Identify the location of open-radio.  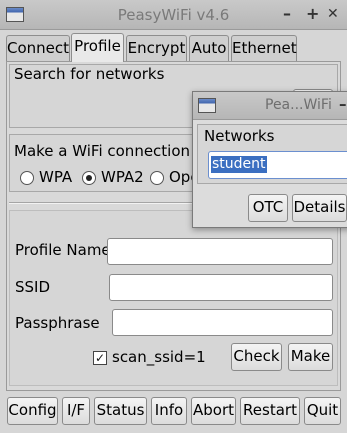
(157, 178).